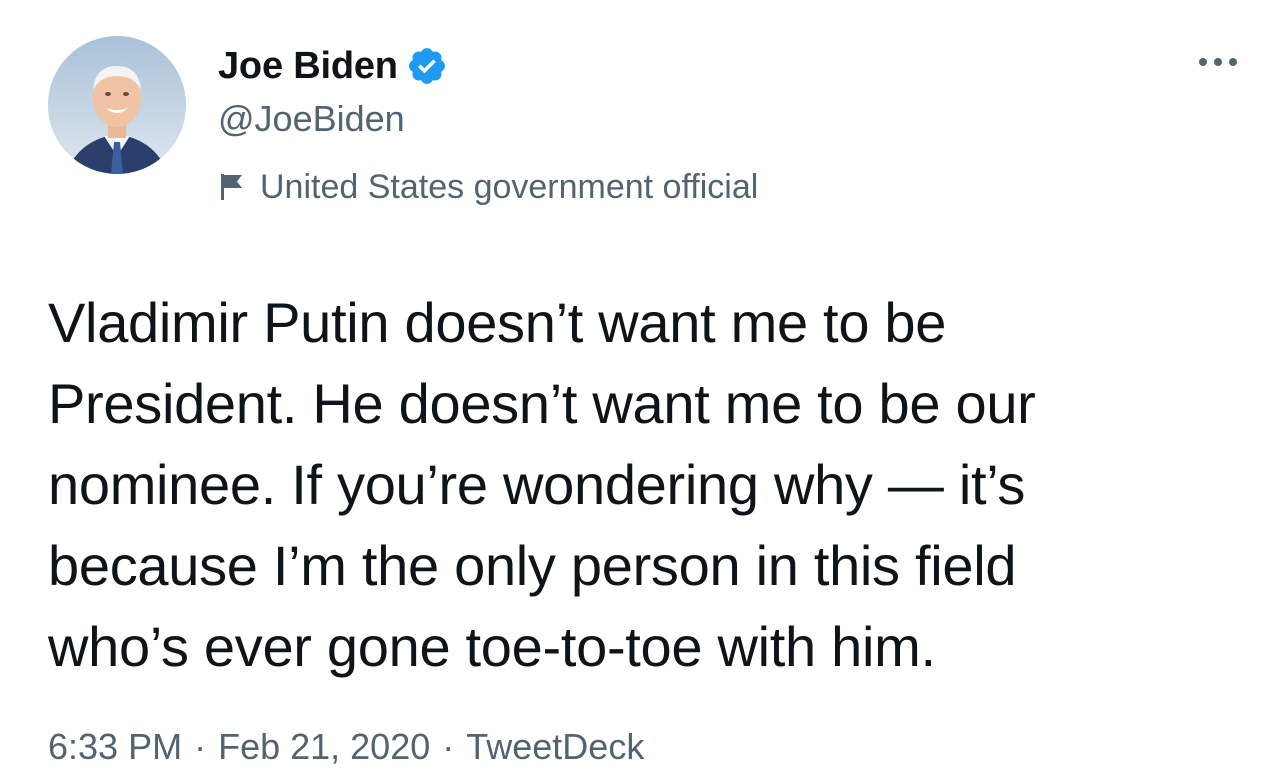 The image size is (1284, 777). Describe the element at coordinates (509, 187) in the screenshot. I see `government-official-label: United States government official` at that location.